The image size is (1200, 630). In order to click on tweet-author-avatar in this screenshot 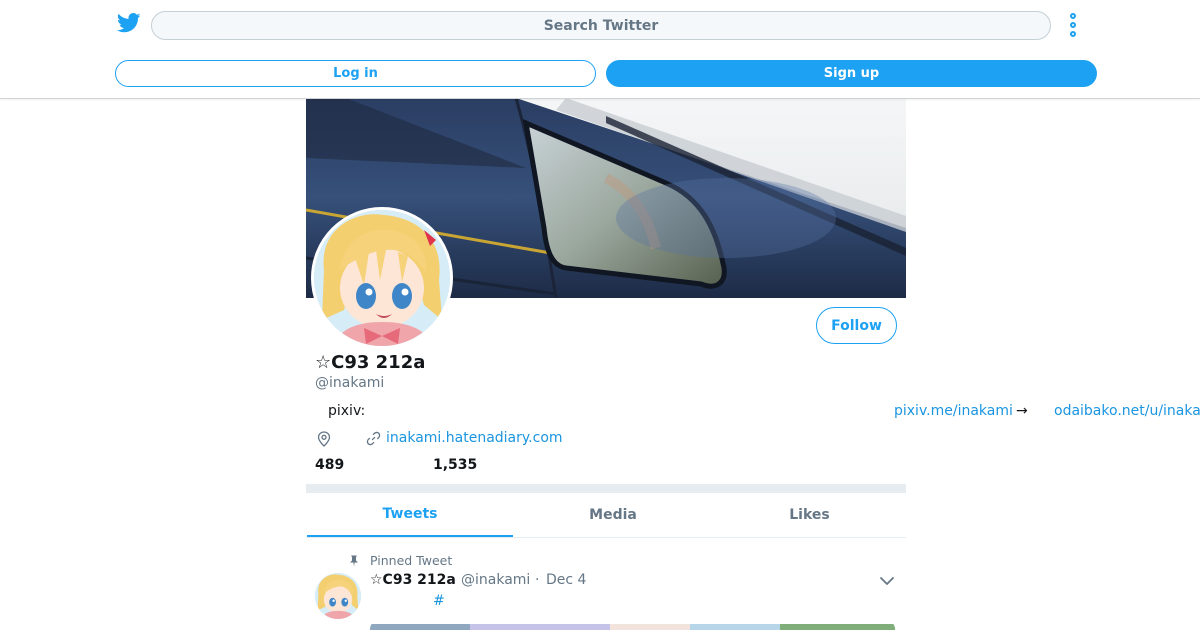, I will do `click(338, 596)`.